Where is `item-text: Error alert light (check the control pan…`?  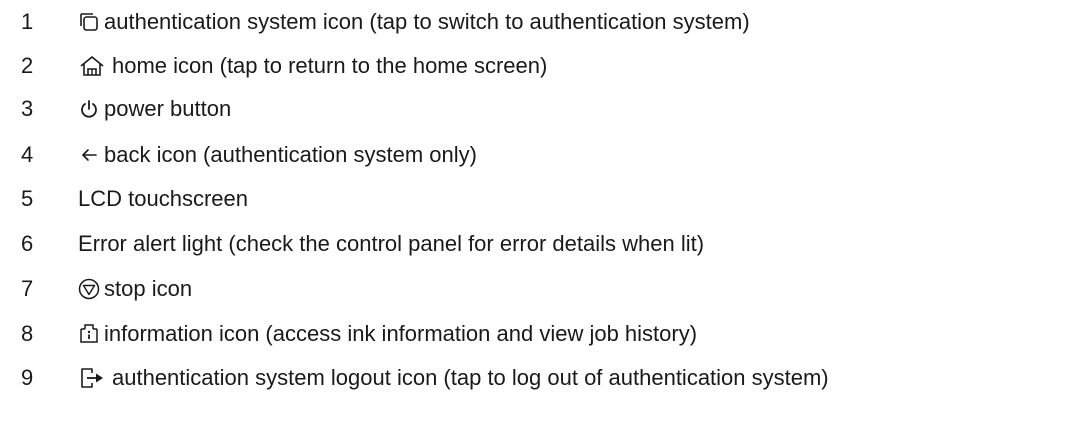 item-text: Error alert light (check the control pan… is located at coordinates (391, 243).